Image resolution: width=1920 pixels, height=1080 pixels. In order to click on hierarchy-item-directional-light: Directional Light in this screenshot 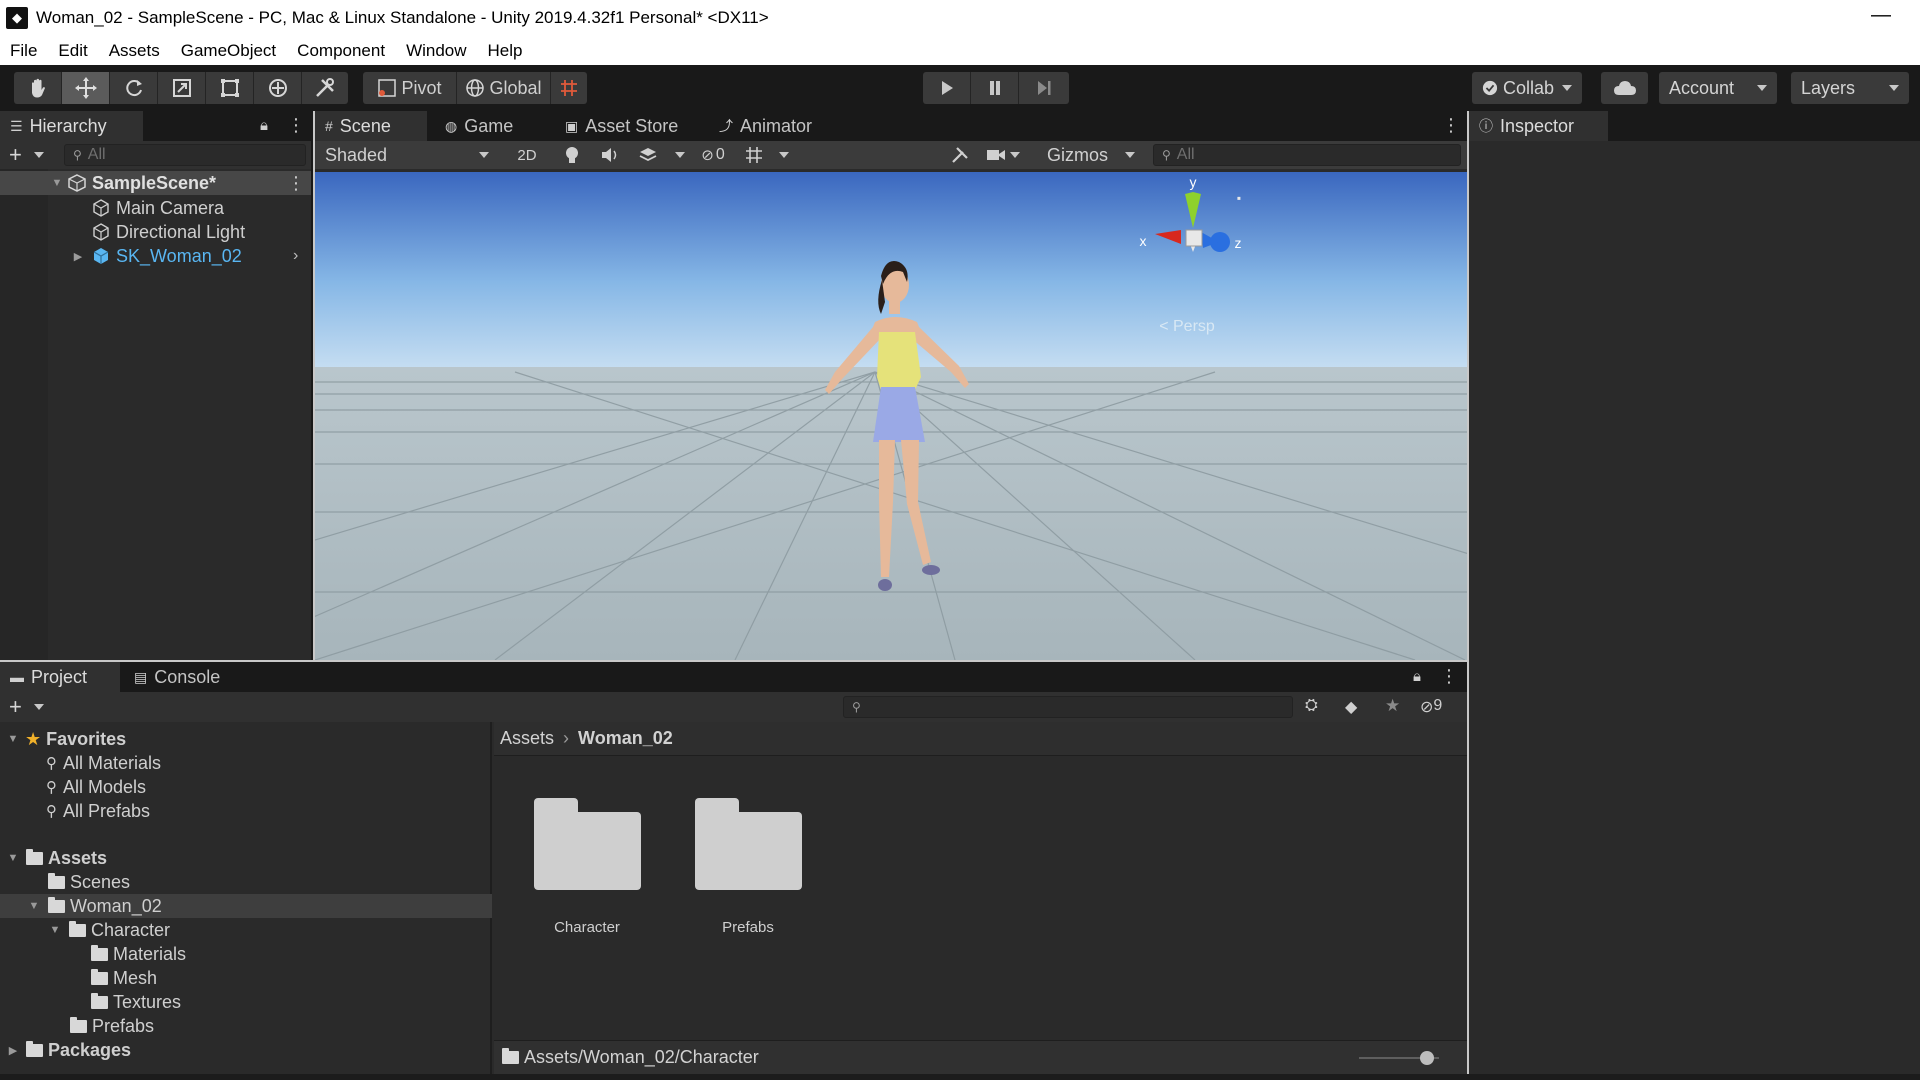, I will do `click(155, 232)`.